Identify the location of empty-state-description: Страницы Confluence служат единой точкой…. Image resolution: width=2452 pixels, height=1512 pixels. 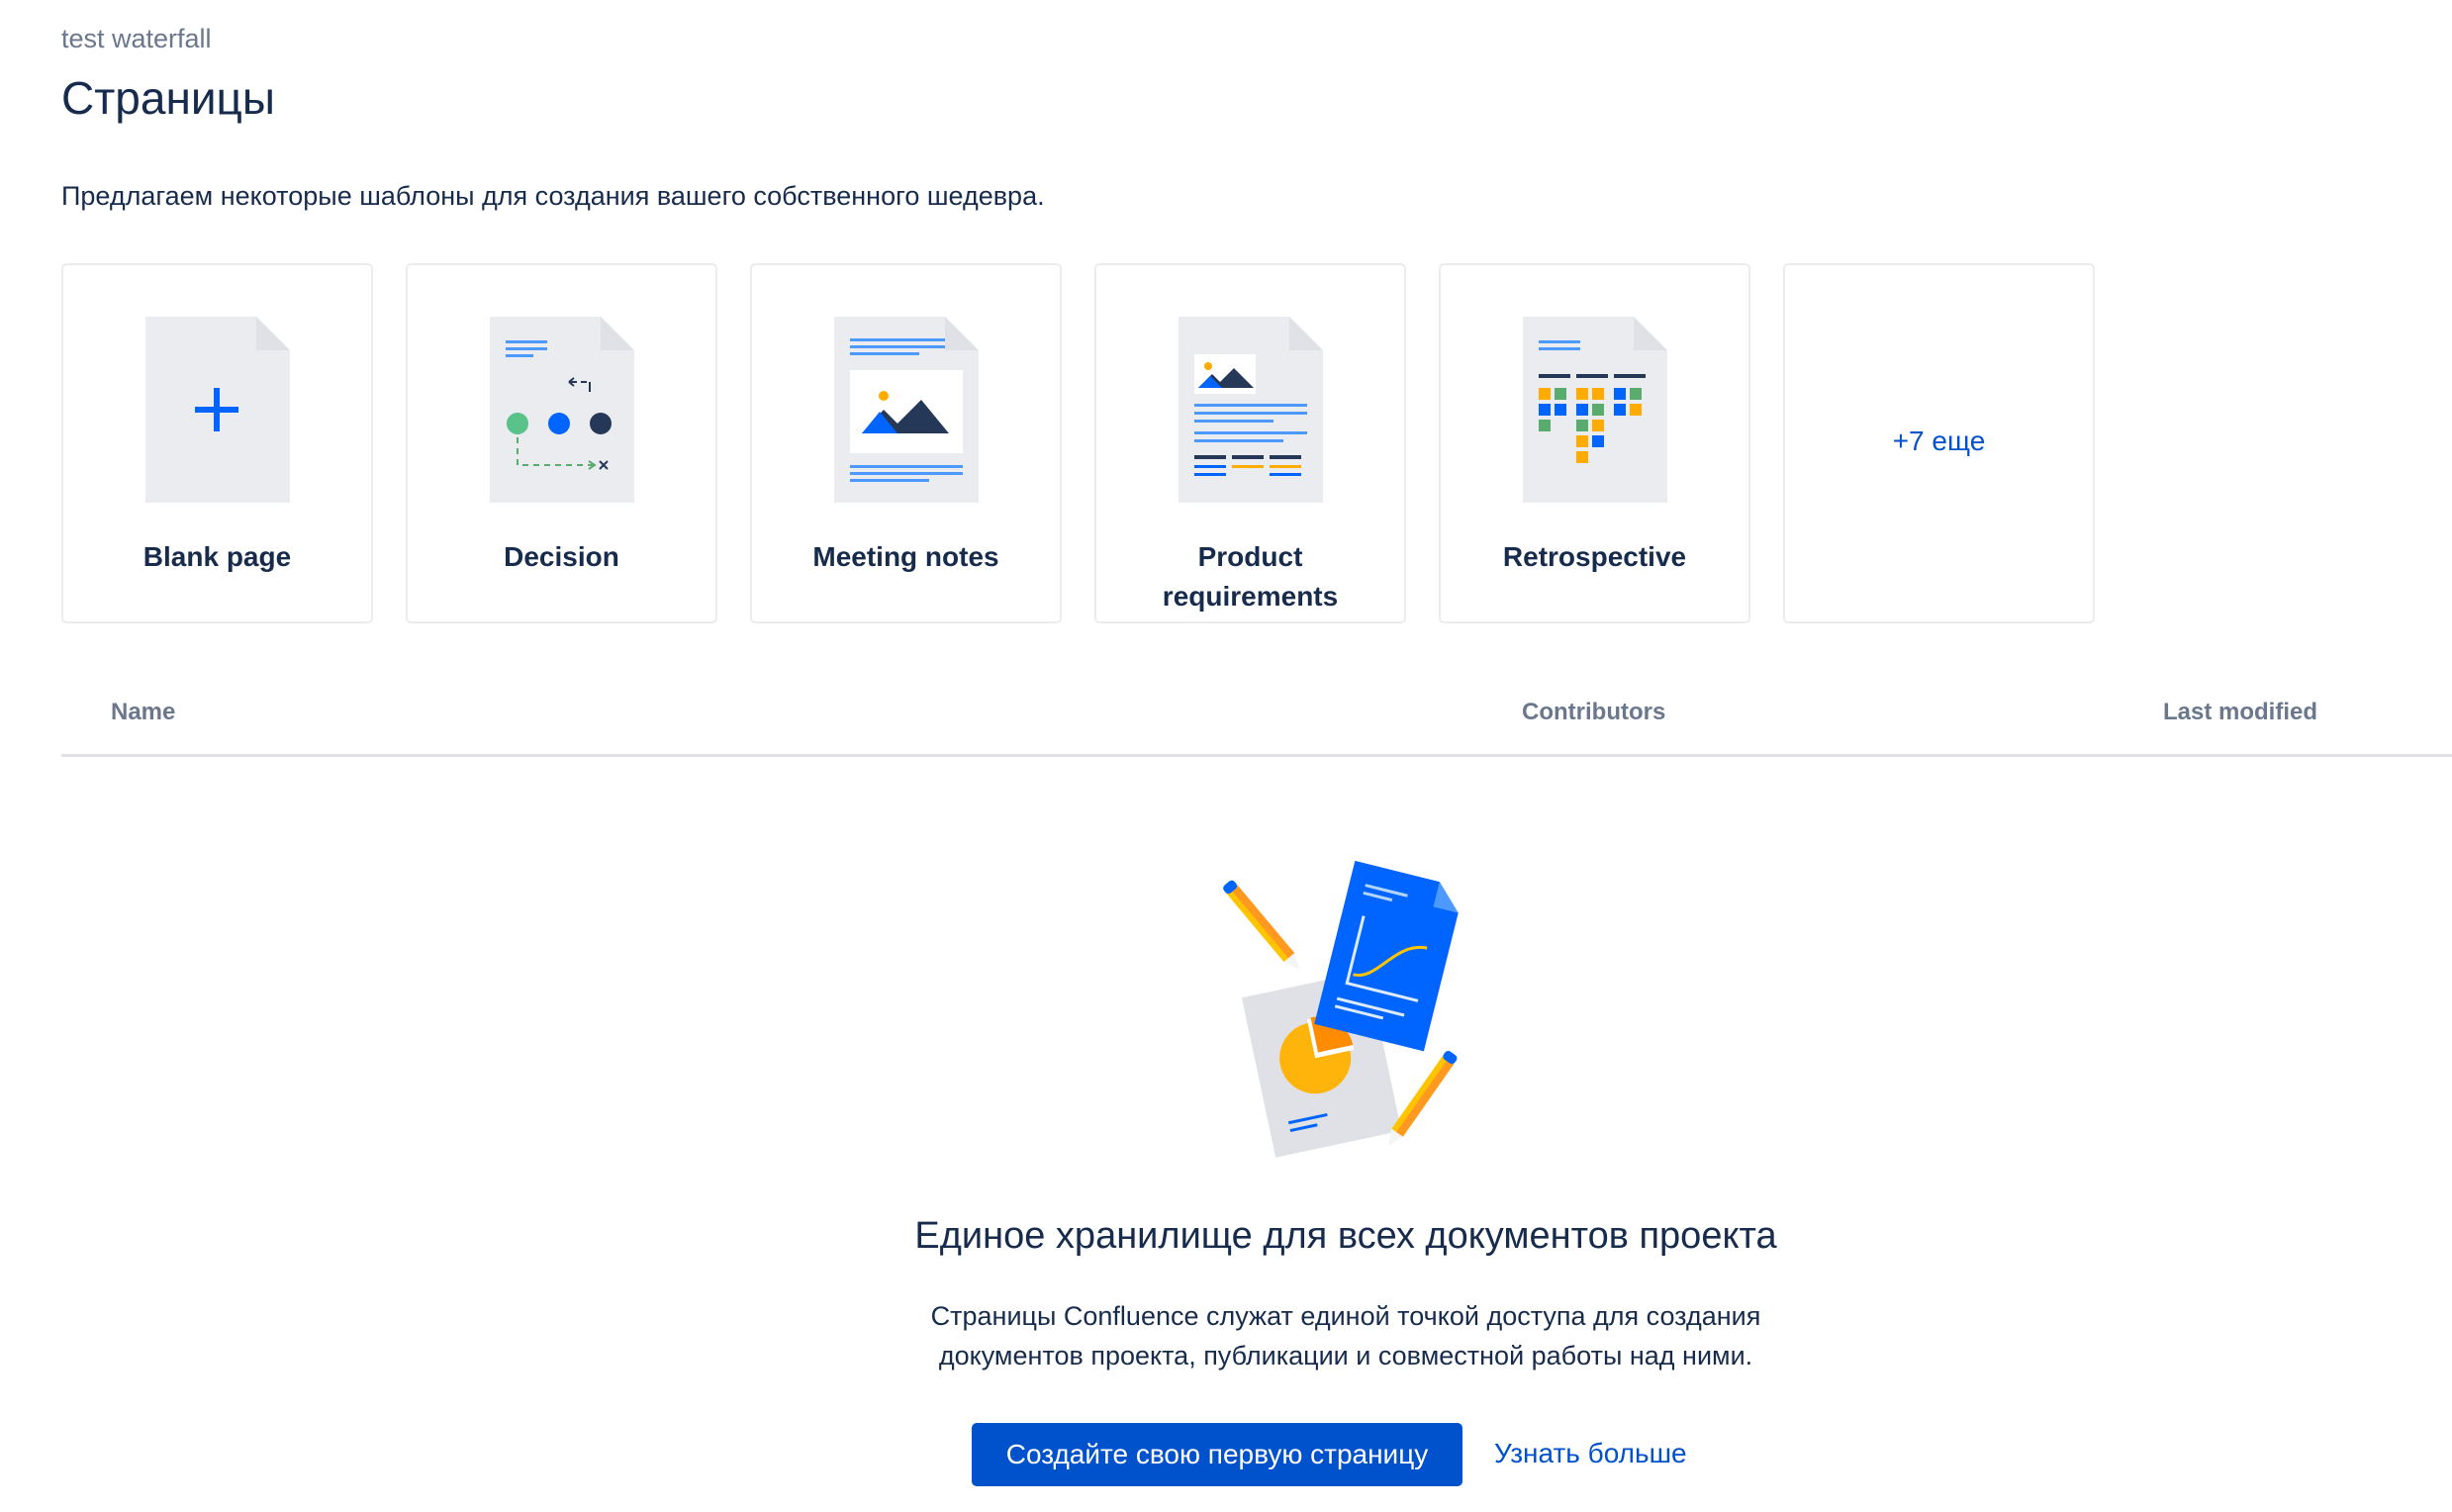
(1226, 1335).